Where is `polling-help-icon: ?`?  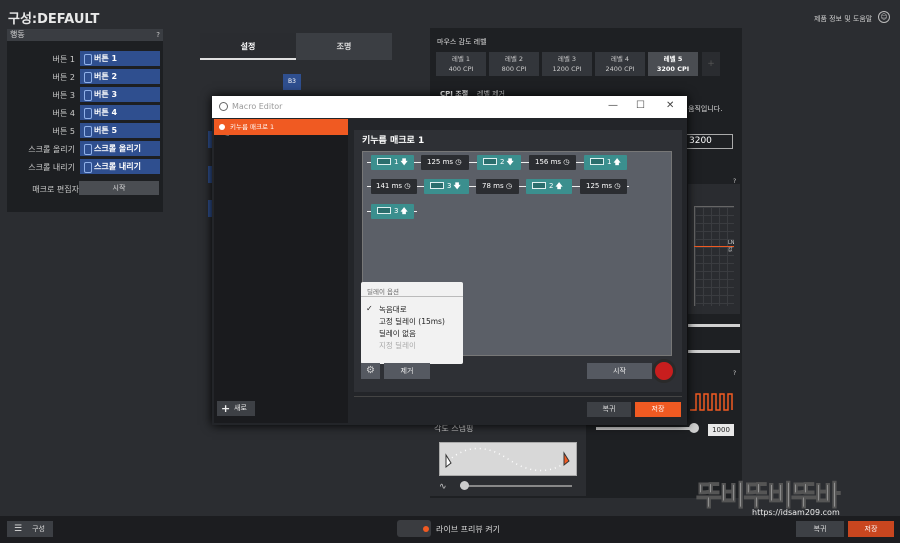 polling-help-icon: ? is located at coordinates (734, 373).